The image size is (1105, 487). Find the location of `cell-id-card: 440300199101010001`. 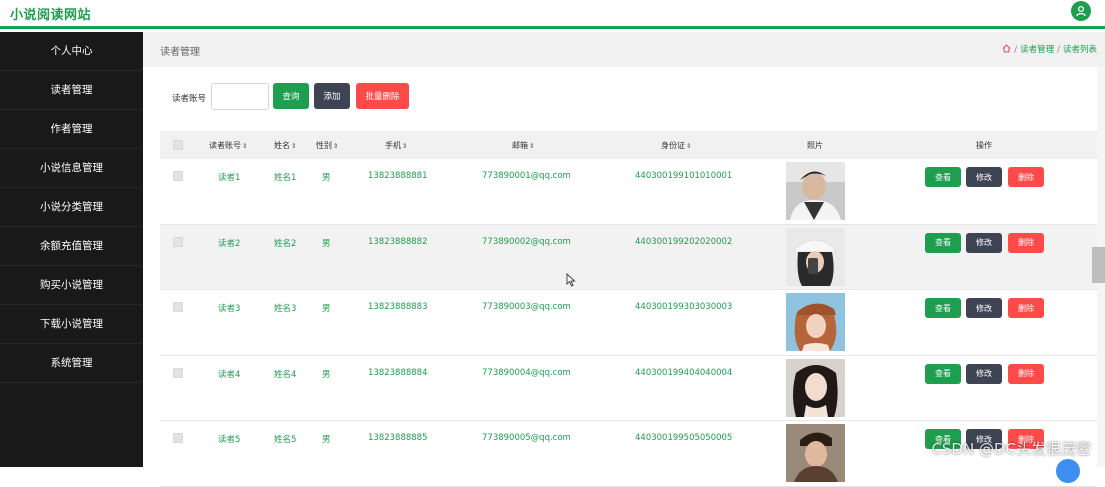

cell-id-card: 440300199101010001 is located at coordinates (683, 176).